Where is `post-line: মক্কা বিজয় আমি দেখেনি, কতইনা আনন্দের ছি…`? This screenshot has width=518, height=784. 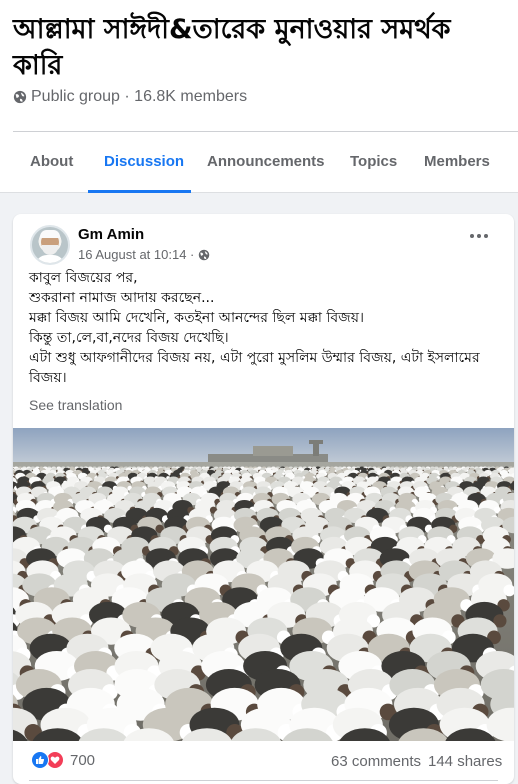
post-line: মক্কা বিজয় আমি দেখেনি, কতইনা আনন্দের ছি… is located at coordinates (196, 318).